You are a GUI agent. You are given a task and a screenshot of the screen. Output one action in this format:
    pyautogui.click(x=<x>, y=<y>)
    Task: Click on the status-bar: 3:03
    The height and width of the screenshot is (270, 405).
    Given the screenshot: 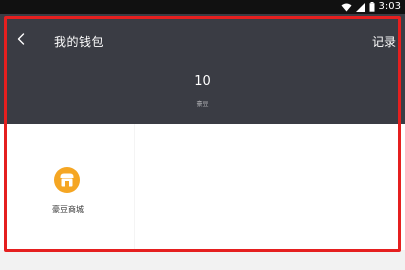 What is the action you would take?
    pyautogui.click(x=202, y=7)
    